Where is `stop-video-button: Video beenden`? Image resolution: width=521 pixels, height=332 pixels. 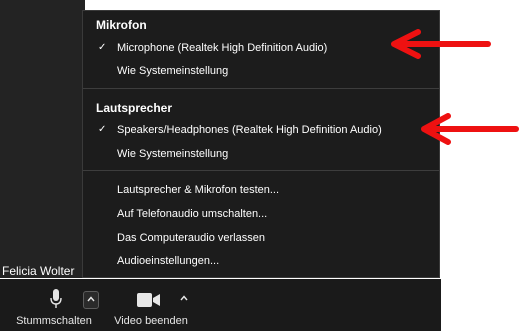 stop-video-button: Video beenden is located at coordinates (151, 321).